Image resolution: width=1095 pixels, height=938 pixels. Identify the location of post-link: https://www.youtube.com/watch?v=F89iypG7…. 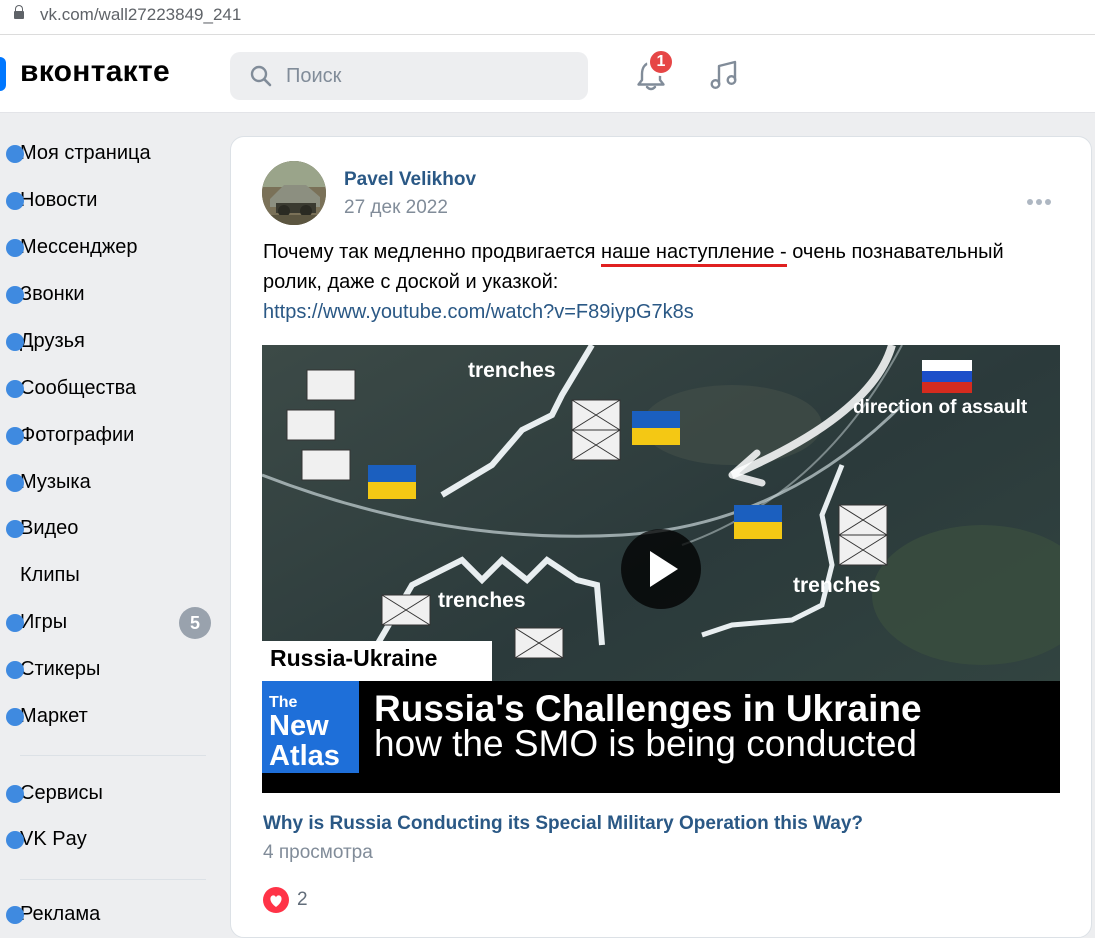
(478, 312).